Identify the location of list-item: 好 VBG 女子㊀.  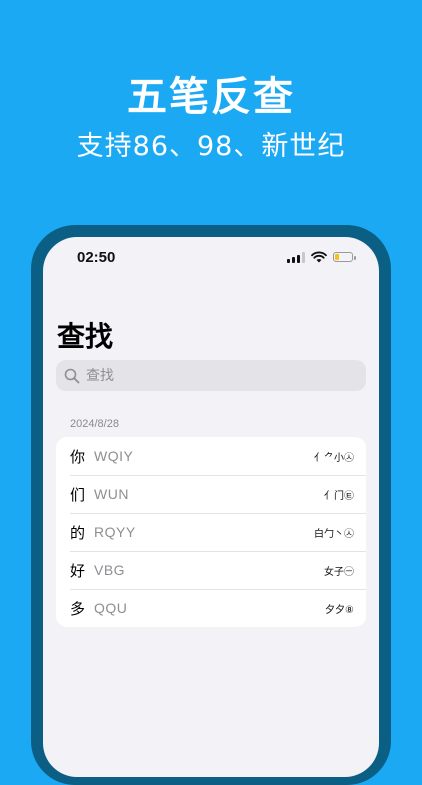
(211, 570).